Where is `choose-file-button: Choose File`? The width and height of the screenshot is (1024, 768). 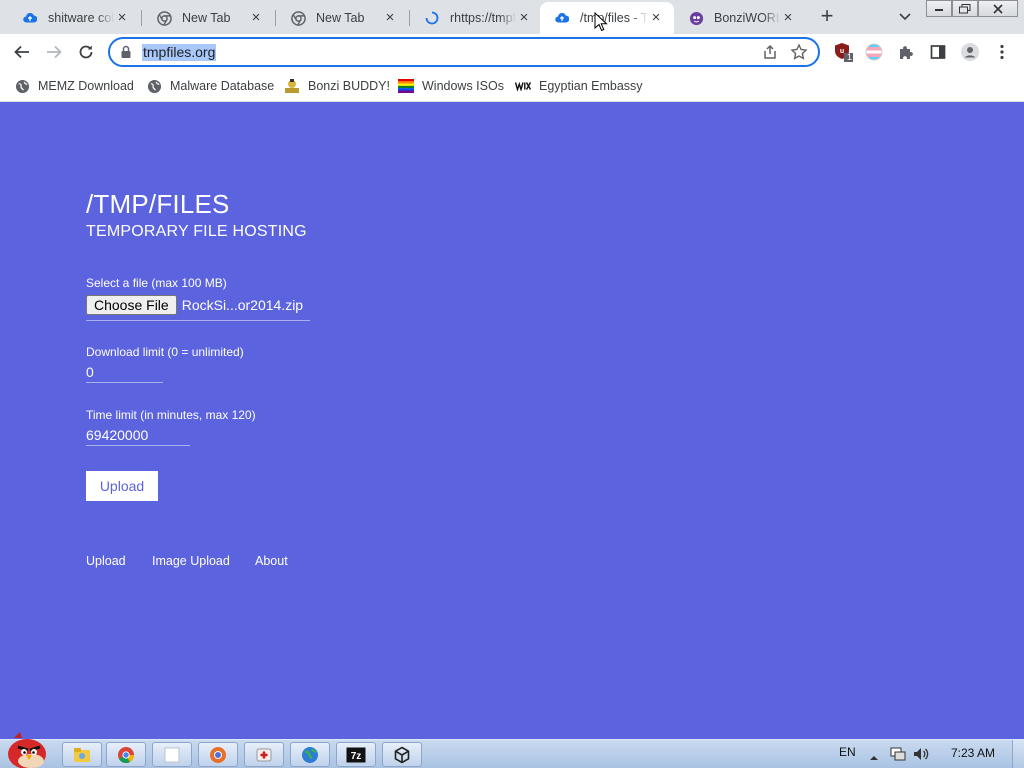 choose-file-button: Choose File is located at coordinates (131, 305).